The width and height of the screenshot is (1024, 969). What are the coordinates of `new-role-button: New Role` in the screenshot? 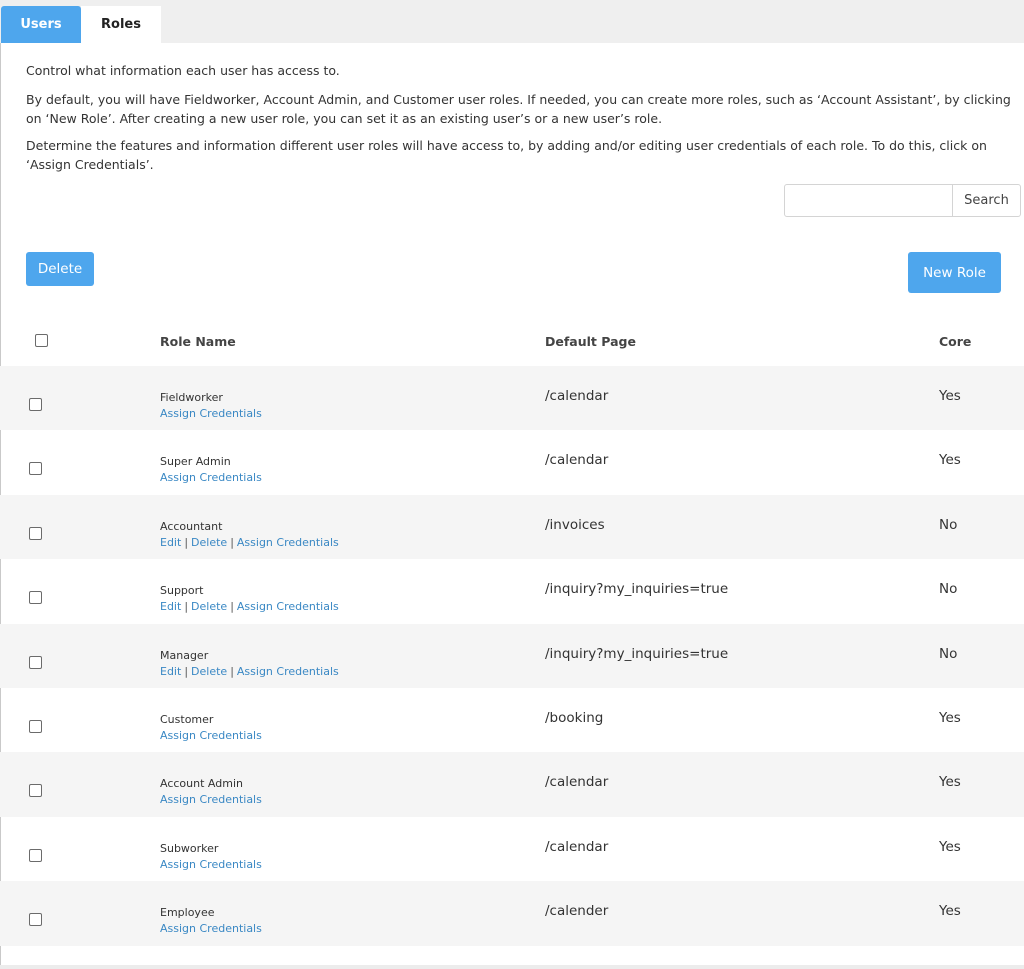 It's located at (954, 272).